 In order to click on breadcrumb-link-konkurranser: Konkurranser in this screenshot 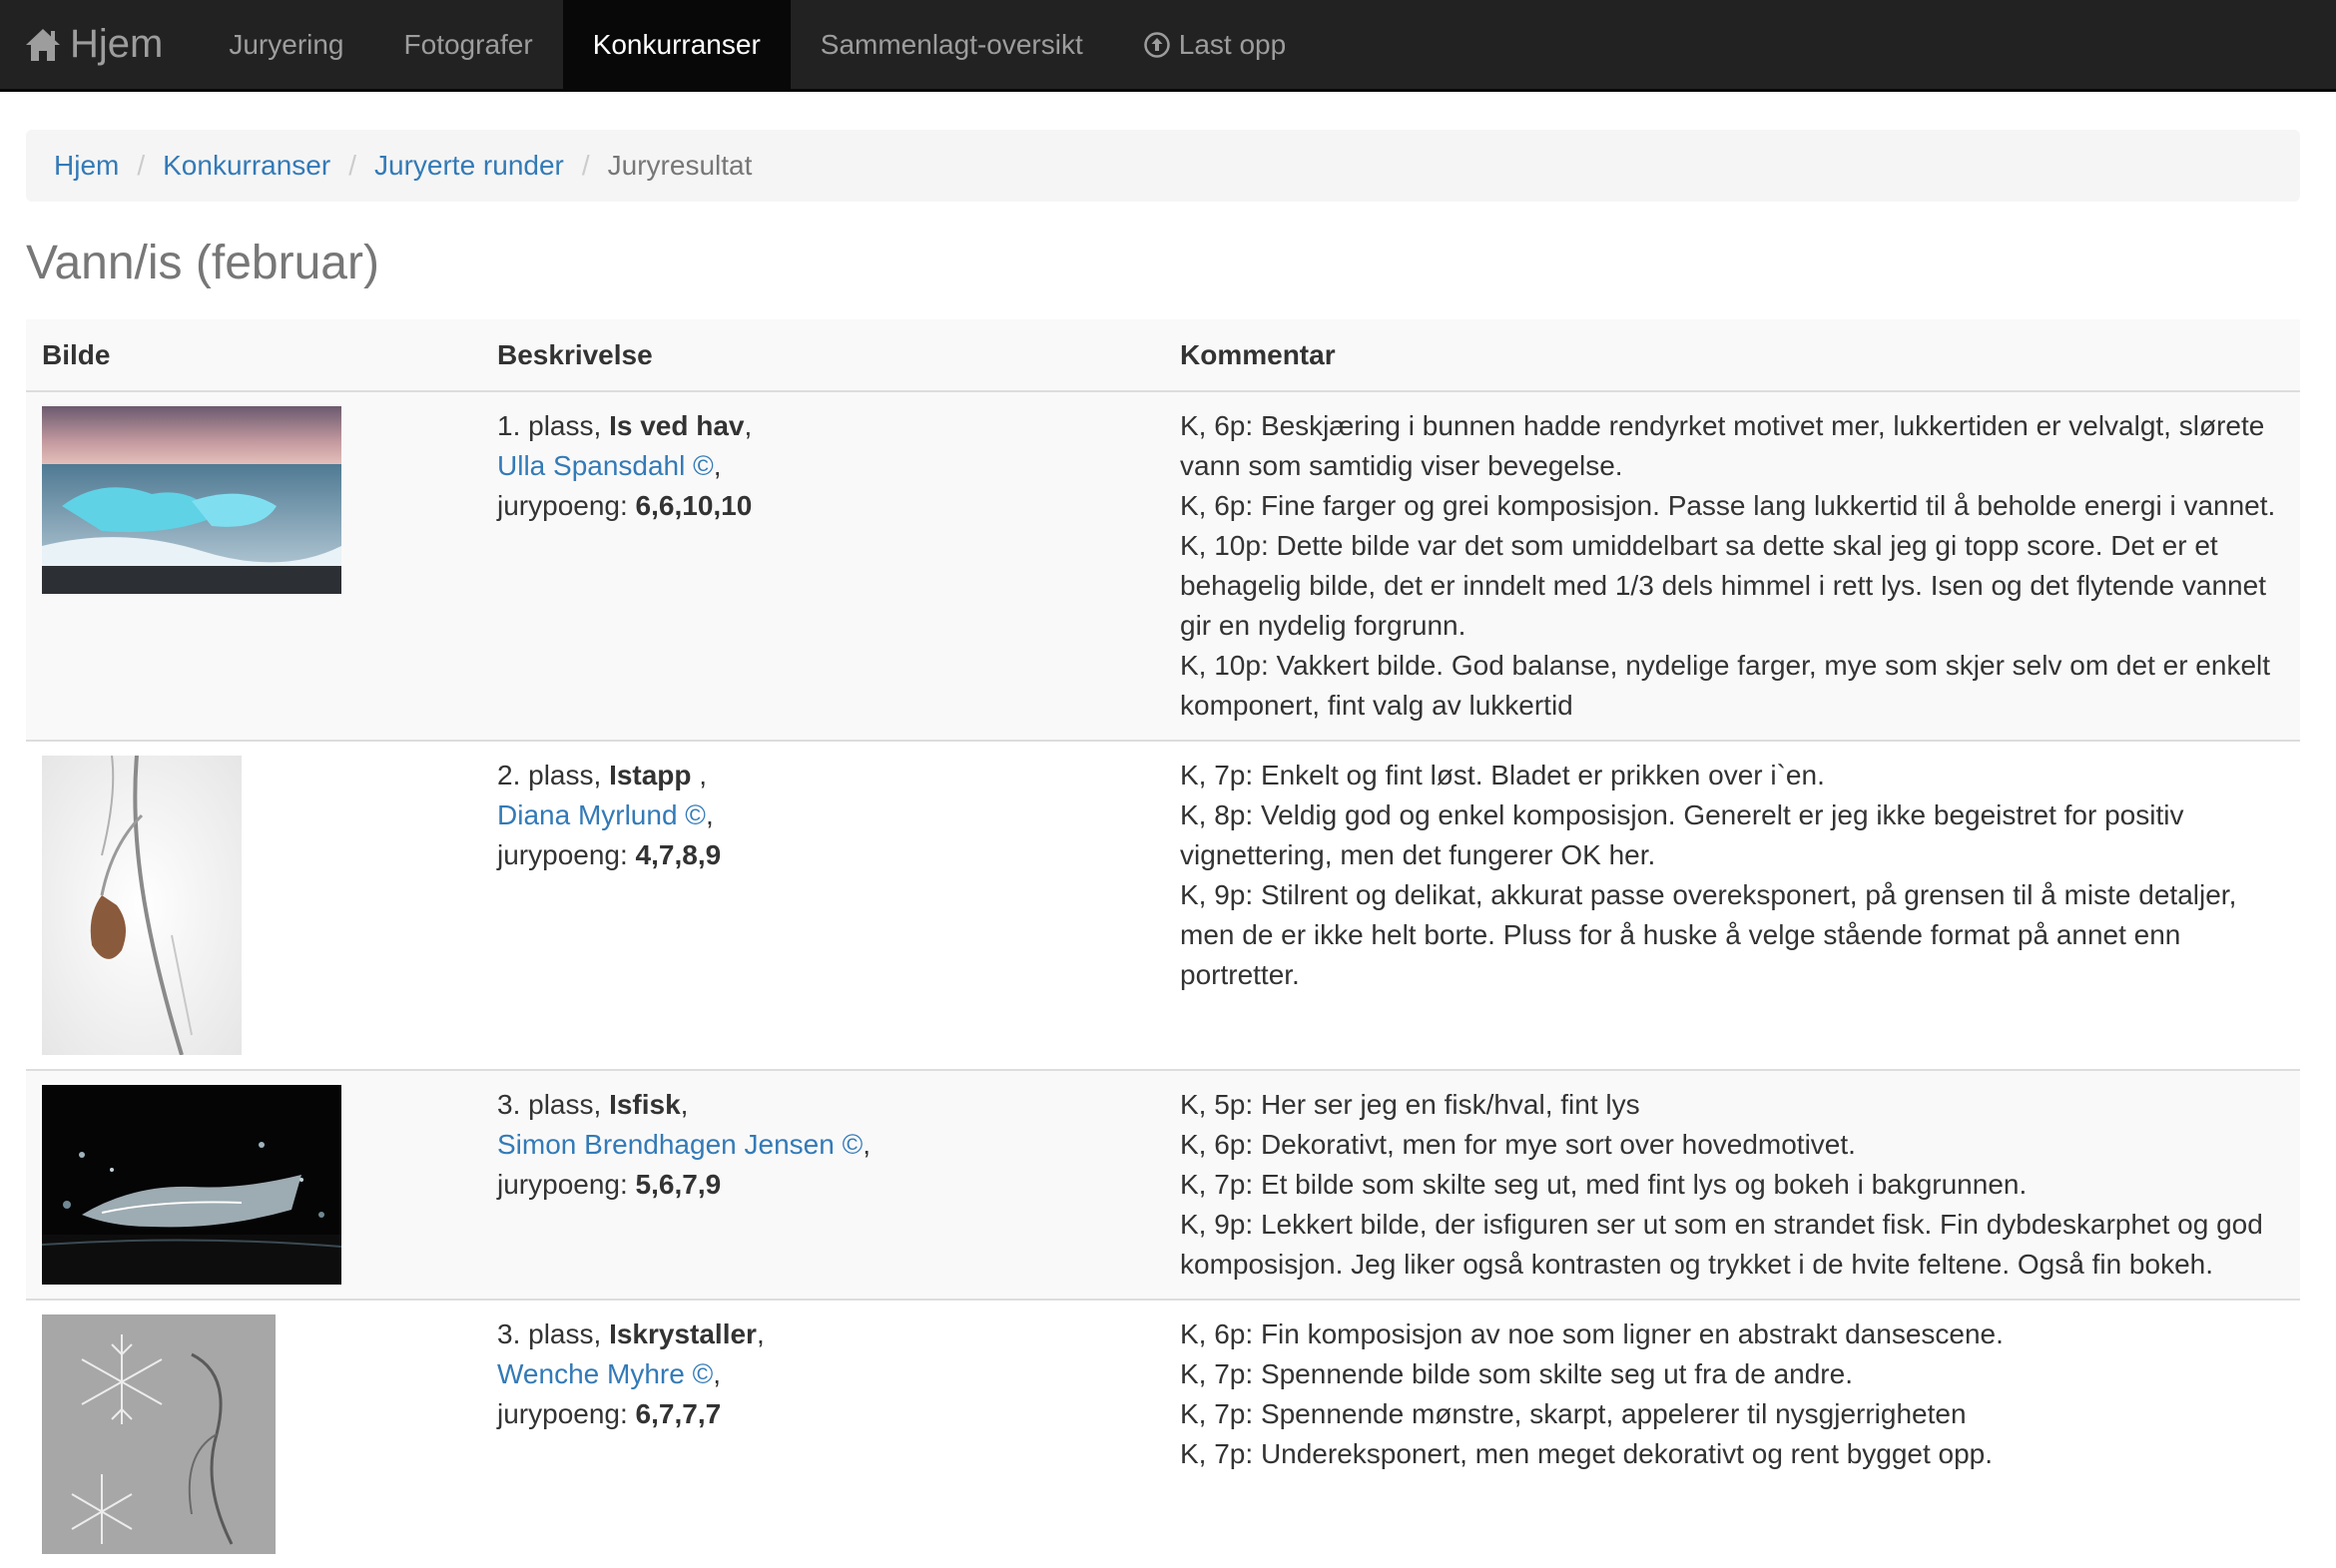, I will do `click(246, 166)`.